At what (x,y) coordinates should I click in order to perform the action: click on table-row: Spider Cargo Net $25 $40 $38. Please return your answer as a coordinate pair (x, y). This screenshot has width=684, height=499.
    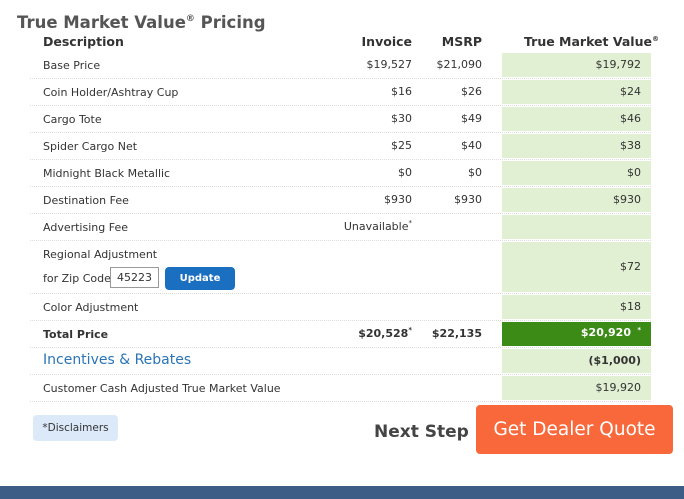
    Looking at the image, I should click on (340, 146).